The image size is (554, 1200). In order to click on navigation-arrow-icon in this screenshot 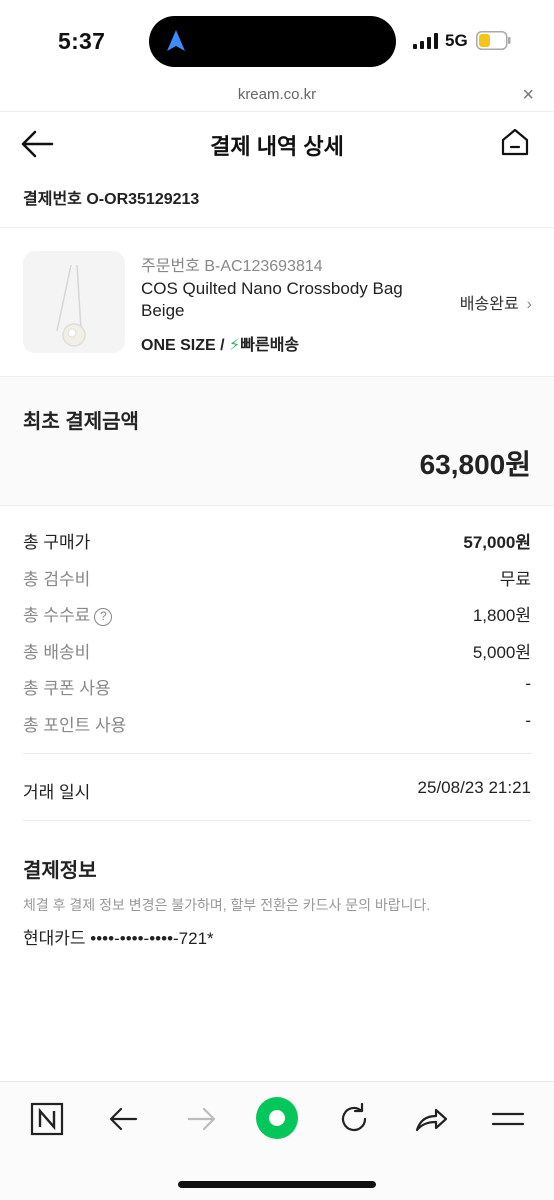, I will do `click(176, 40)`.